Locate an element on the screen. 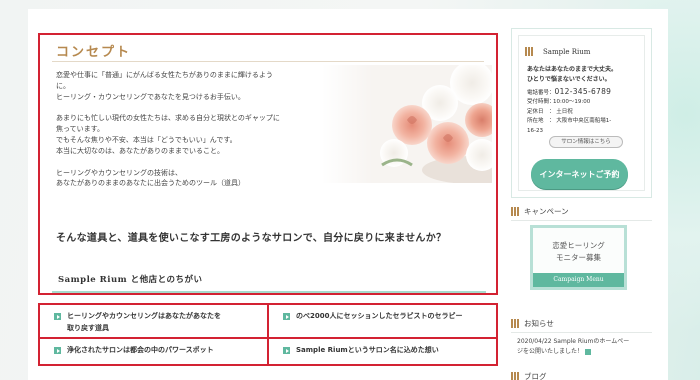 Image resolution: width=700 pixels, height=380 pixels. campaign-footer: Campaign Menu is located at coordinates (578, 280).